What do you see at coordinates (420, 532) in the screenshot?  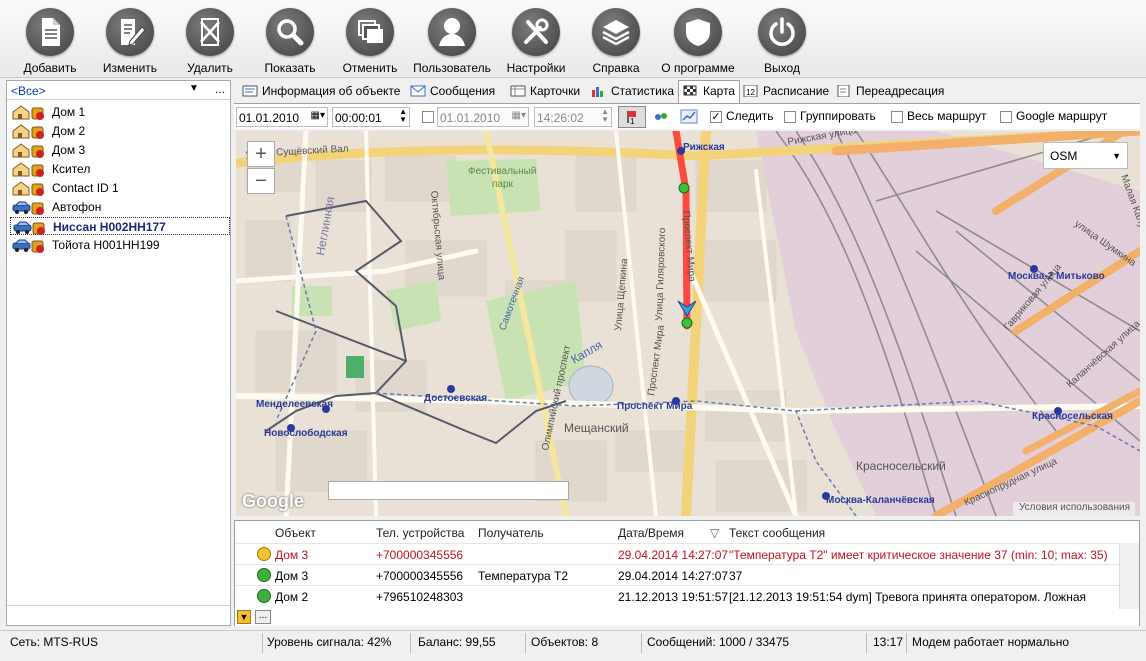 I see `column-header-phone: Тел. устройства` at bounding box center [420, 532].